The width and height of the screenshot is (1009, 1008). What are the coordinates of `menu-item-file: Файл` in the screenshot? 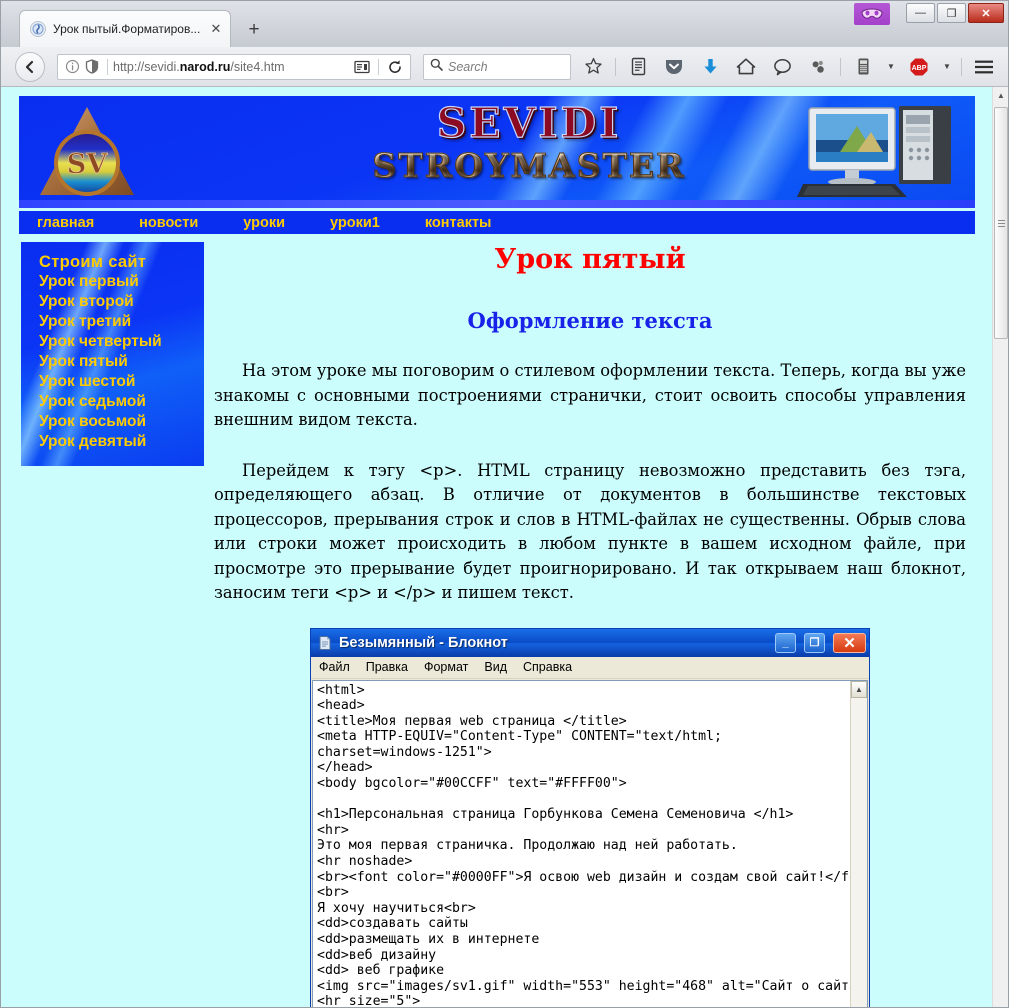 It's located at (334, 667).